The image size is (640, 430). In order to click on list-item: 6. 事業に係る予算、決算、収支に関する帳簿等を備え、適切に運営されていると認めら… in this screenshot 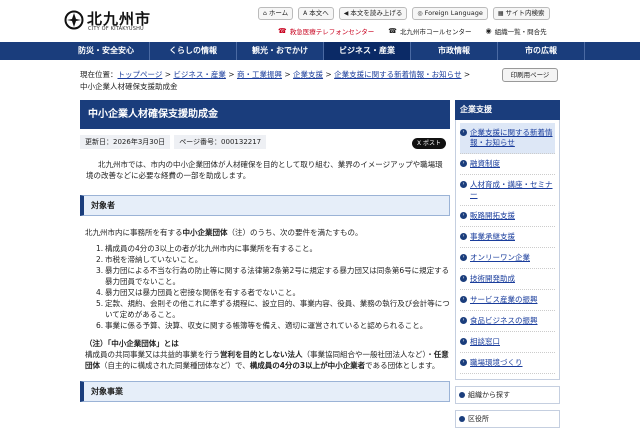, I will do `click(262, 325)`.